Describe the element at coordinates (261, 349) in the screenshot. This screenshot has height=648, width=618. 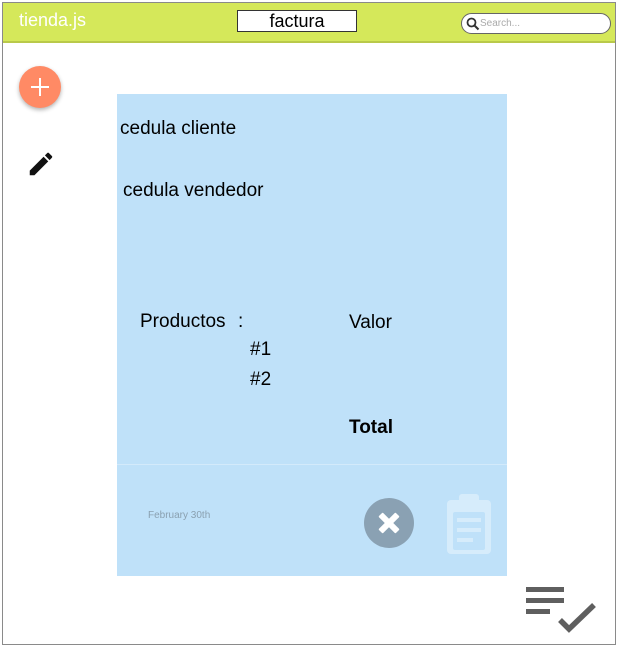
I see `product-item: #1` at that location.